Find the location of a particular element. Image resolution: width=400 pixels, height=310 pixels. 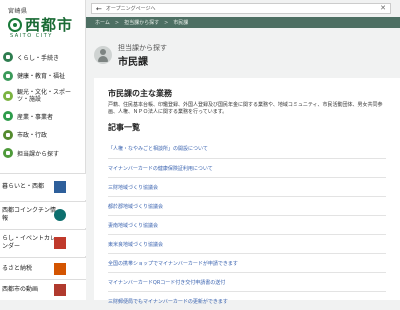

topbar: ← オープニングページへ ✕ ホーム > 担当課から探す > 市民課 is located at coordinates (243, 16).